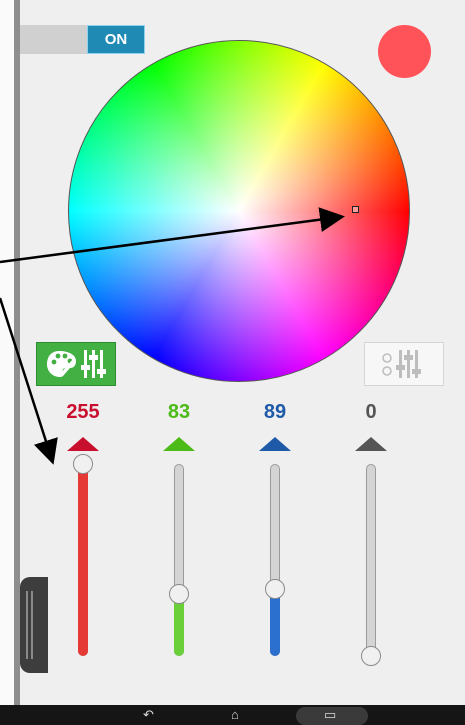  I want to click on palette-sliders-icon, so click(76, 364).